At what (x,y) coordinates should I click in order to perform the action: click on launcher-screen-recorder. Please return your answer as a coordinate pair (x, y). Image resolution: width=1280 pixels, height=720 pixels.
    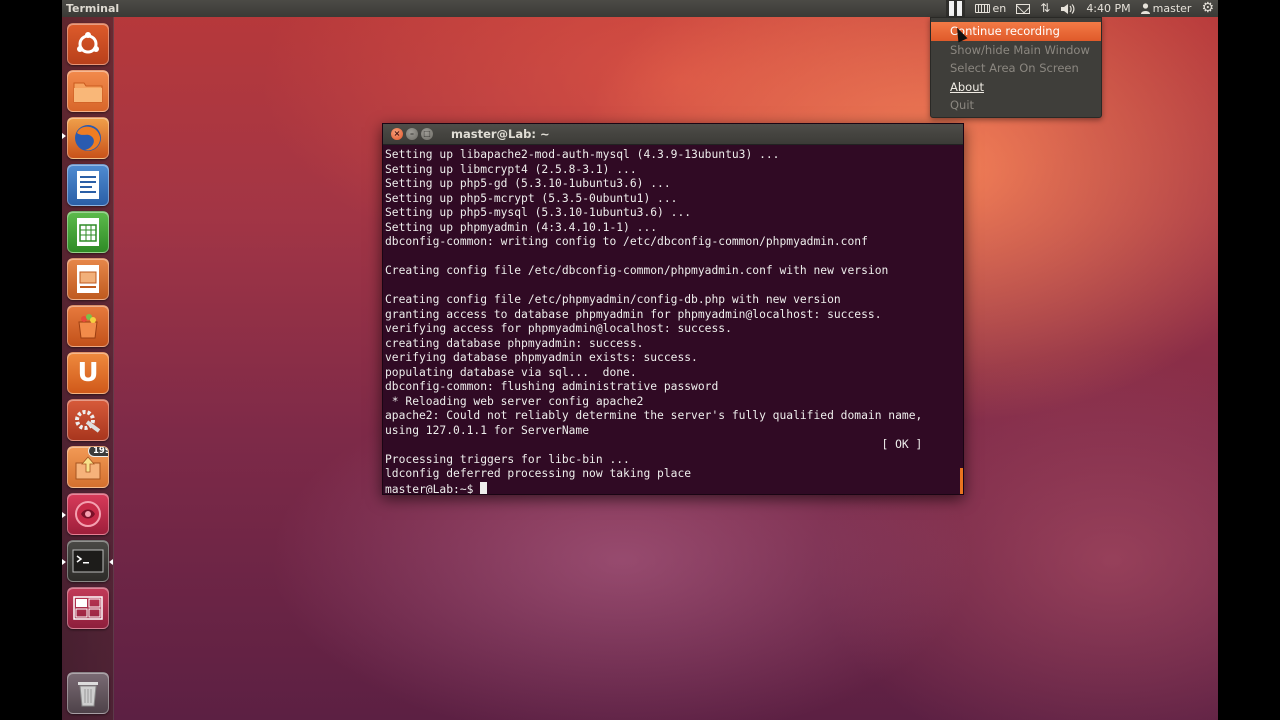
    Looking at the image, I should click on (88, 514).